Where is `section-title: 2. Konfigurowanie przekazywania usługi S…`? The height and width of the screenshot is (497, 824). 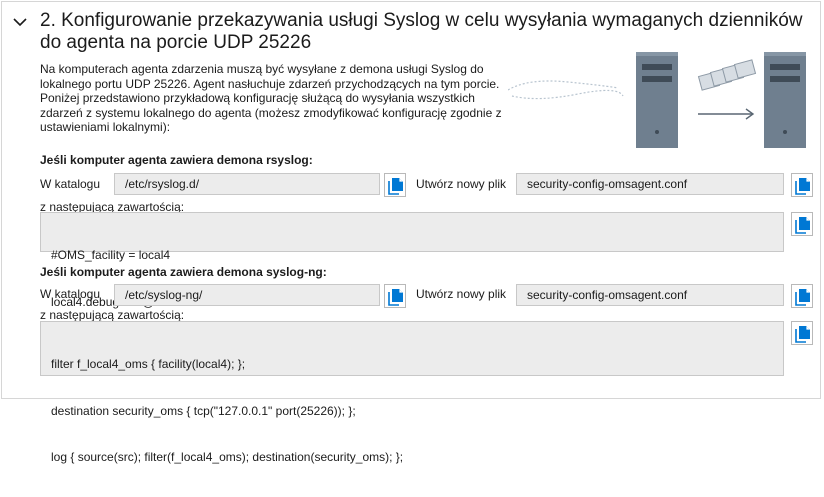 section-title: 2. Konfigurowanie przekazywania usługi S… is located at coordinates (421, 31).